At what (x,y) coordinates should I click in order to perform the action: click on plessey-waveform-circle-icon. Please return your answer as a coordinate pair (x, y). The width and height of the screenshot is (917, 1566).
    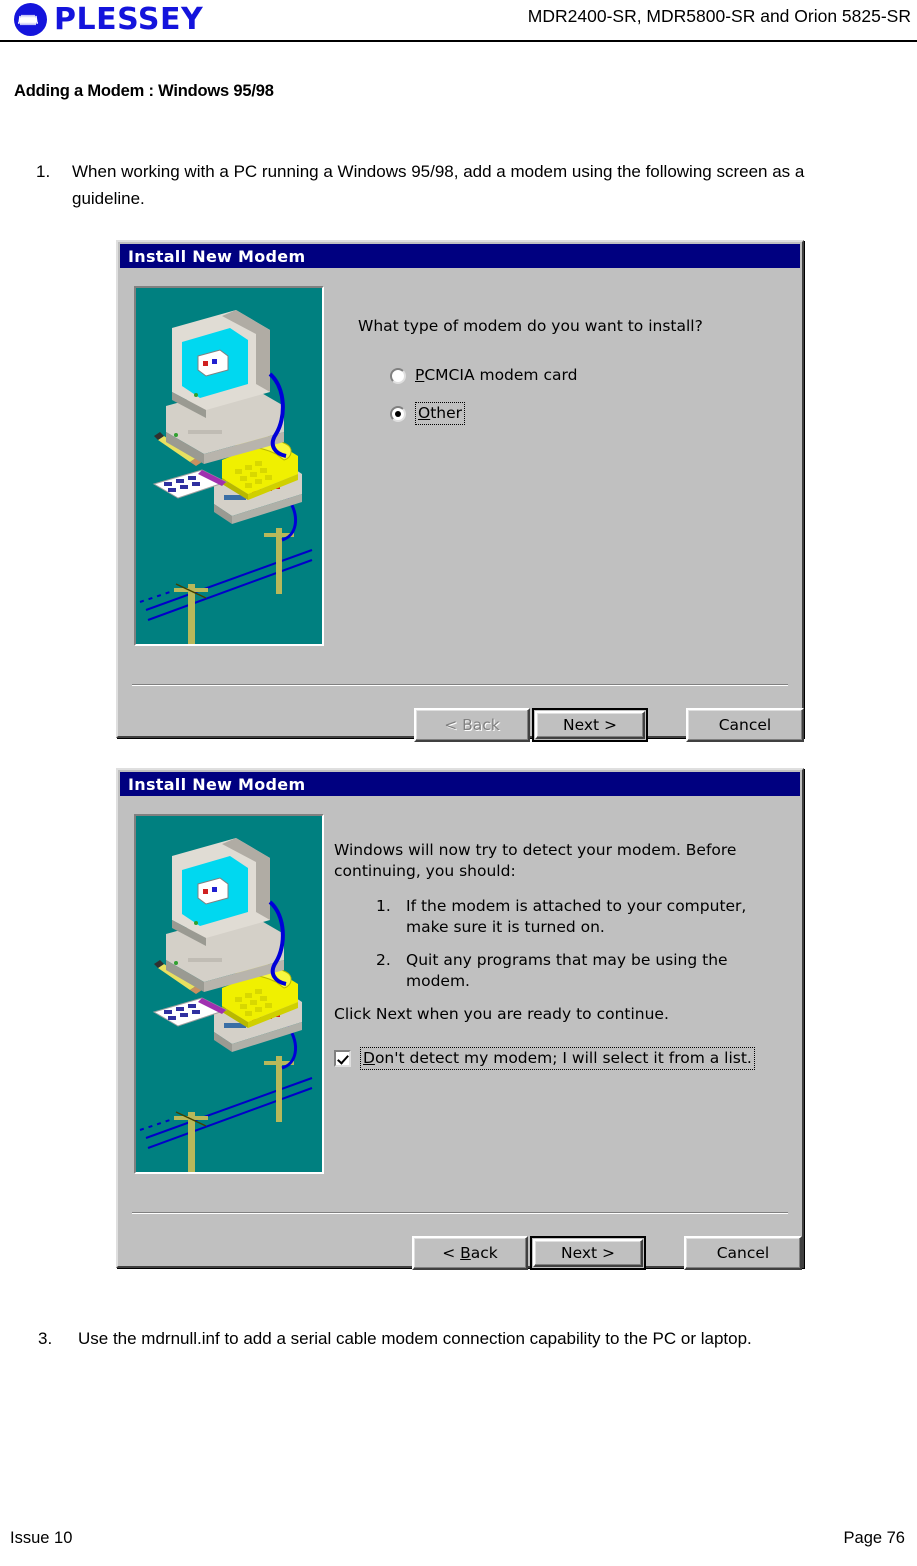
    Looking at the image, I should click on (30, 19).